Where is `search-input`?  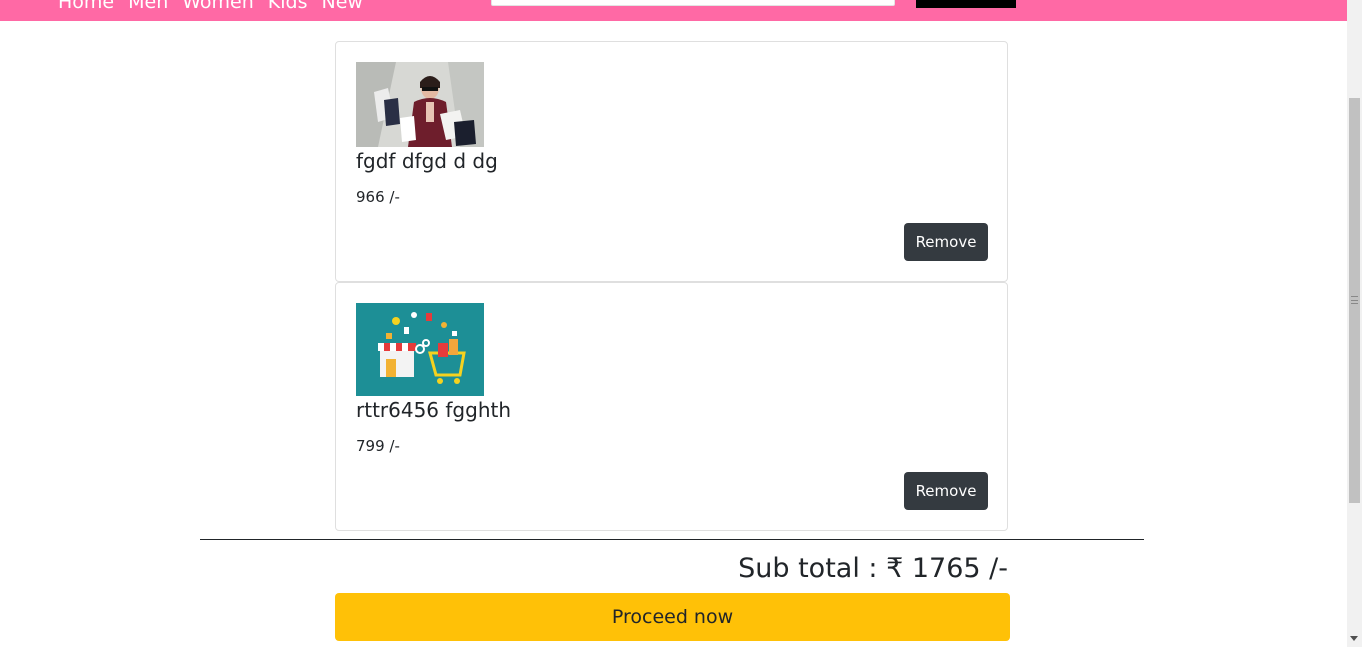
search-input is located at coordinates (693, 3).